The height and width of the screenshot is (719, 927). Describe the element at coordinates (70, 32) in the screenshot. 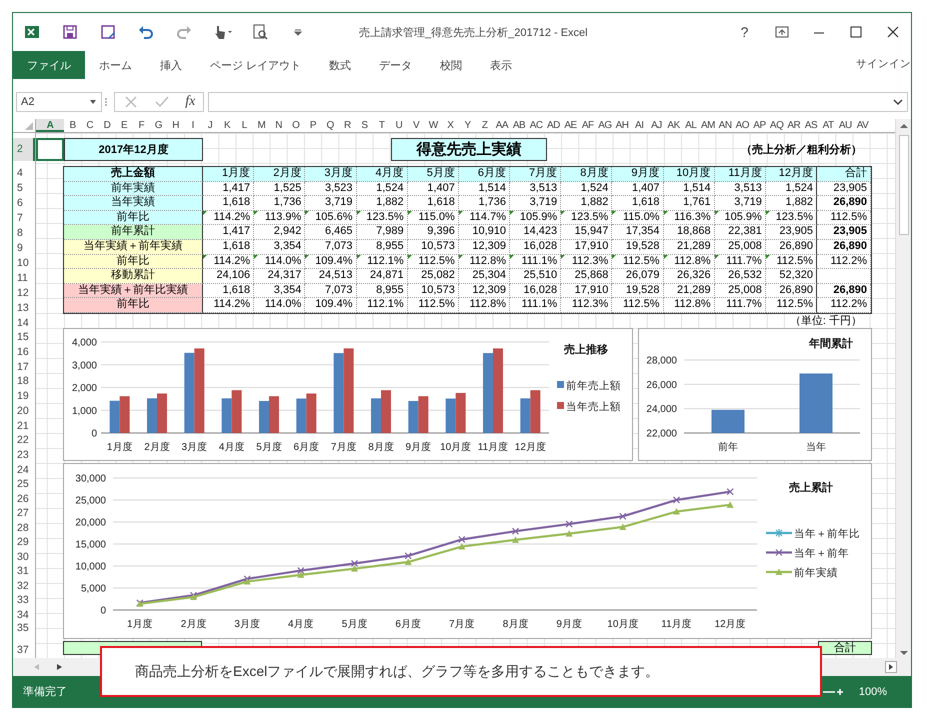

I see `save-icon` at that location.